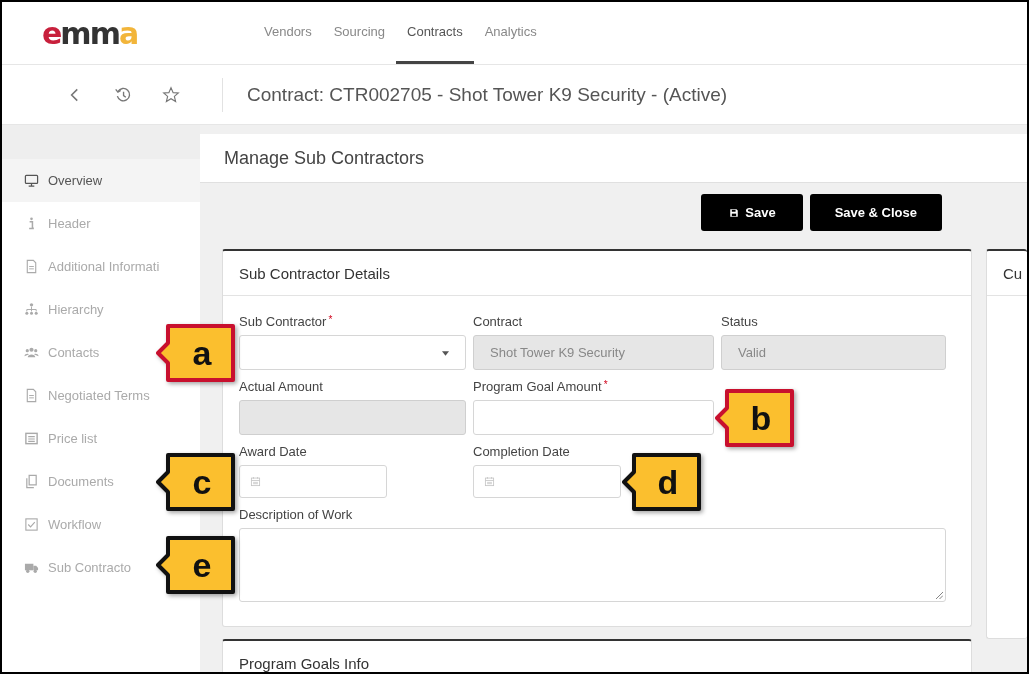 The image size is (1029, 674). I want to click on nav-tab: Contracts, so click(435, 33).